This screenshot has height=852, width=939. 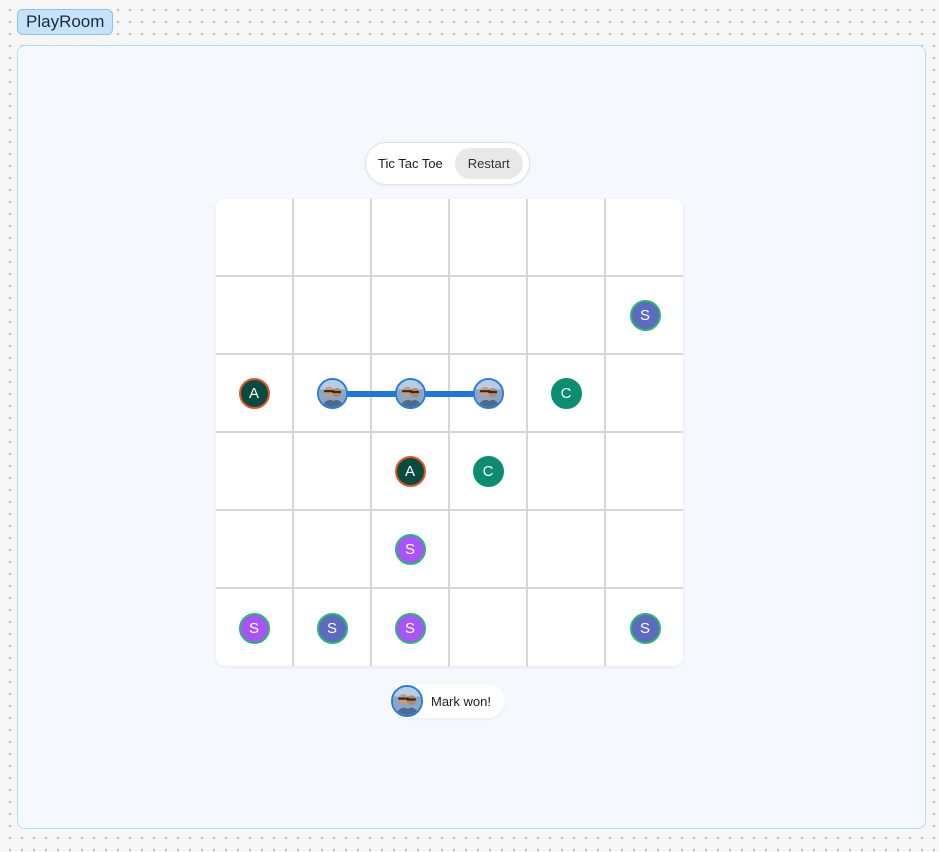 I want to click on game-toolbar: Tic Tac Toe Restart, so click(x=447, y=163).